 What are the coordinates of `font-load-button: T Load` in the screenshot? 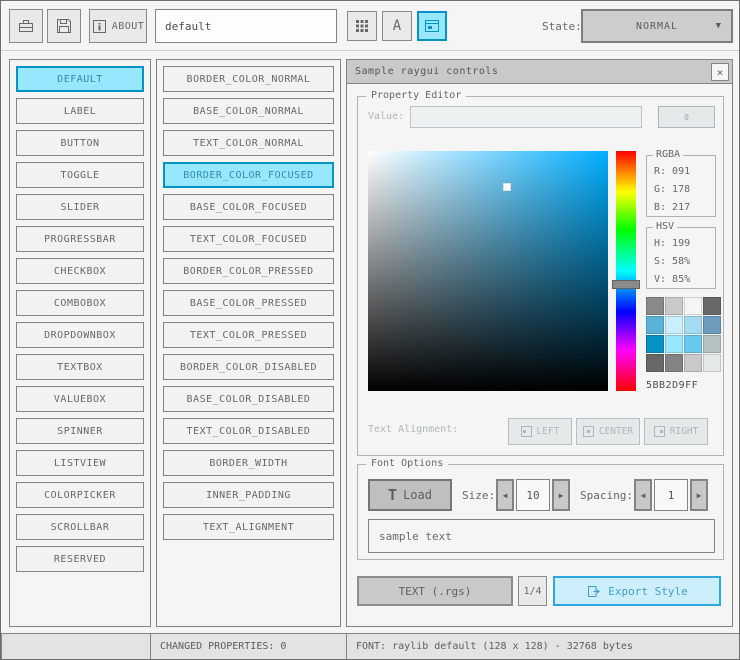 It's located at (410, 495).